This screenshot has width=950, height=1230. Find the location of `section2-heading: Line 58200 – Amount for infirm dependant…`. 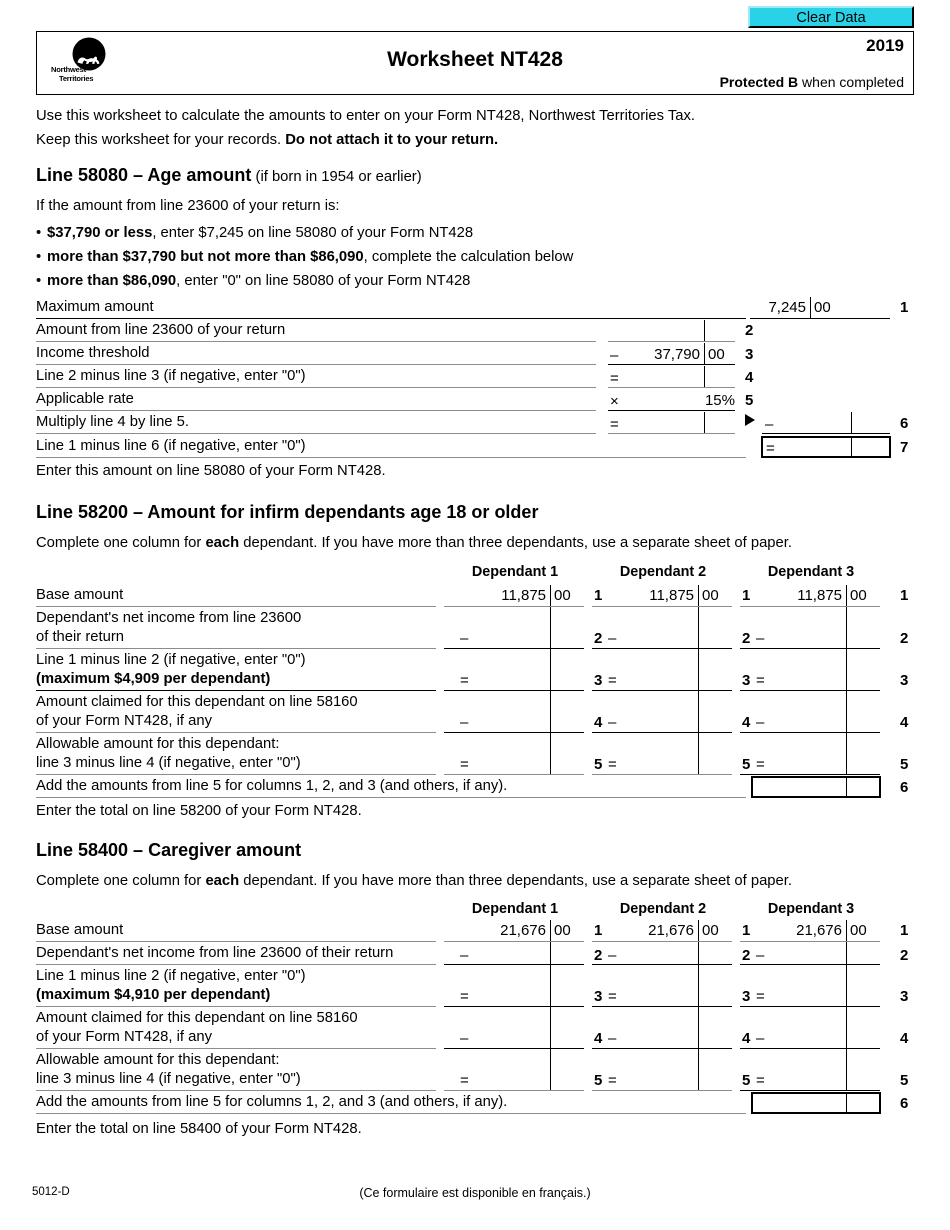

section2-heading: Line 58200 – Amount for infirm dependant… is located at coordinates (287, 512).